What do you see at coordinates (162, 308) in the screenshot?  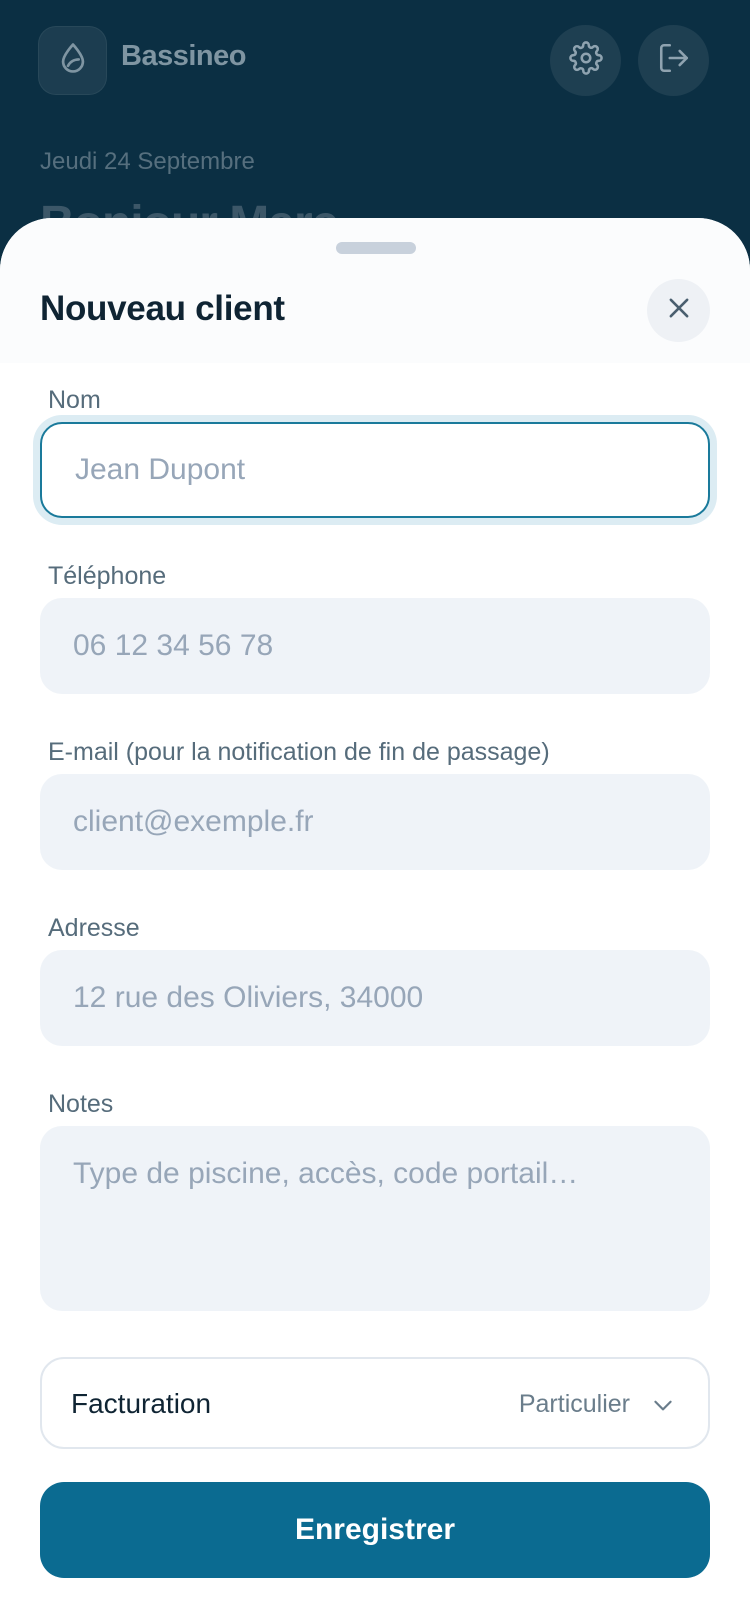 I see `sheet-title: Nouveau client` at bounding box center [162, 308].